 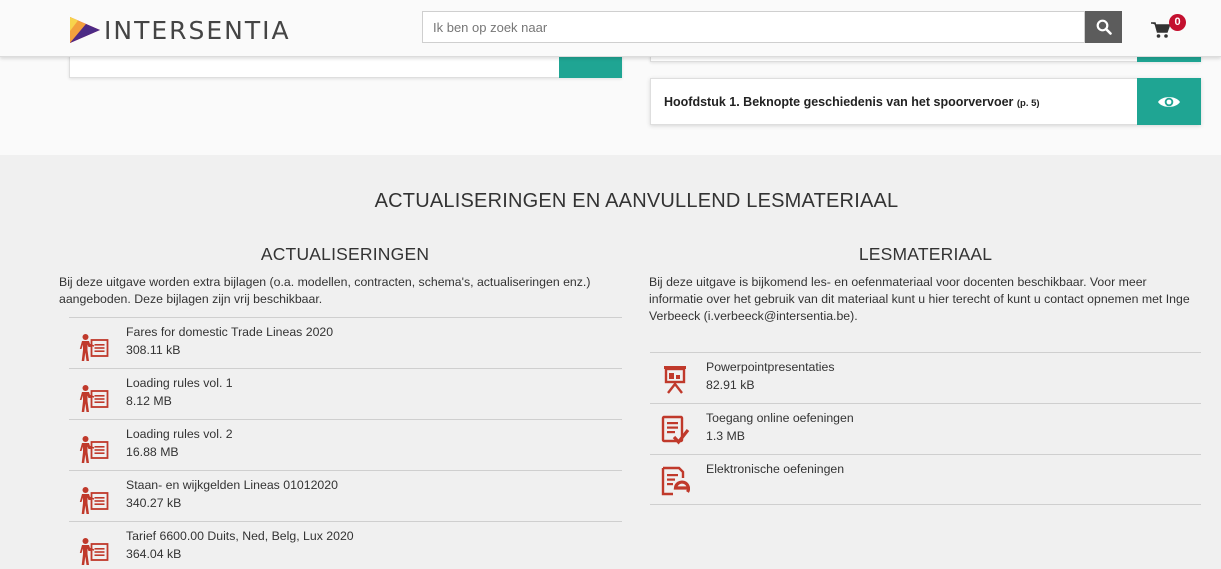 What do you see at coordinates (345, 393) in the screenshot?
I see `list-item: Loading rules vol. 1 8.12 MB` at bounding box center [345, 393].